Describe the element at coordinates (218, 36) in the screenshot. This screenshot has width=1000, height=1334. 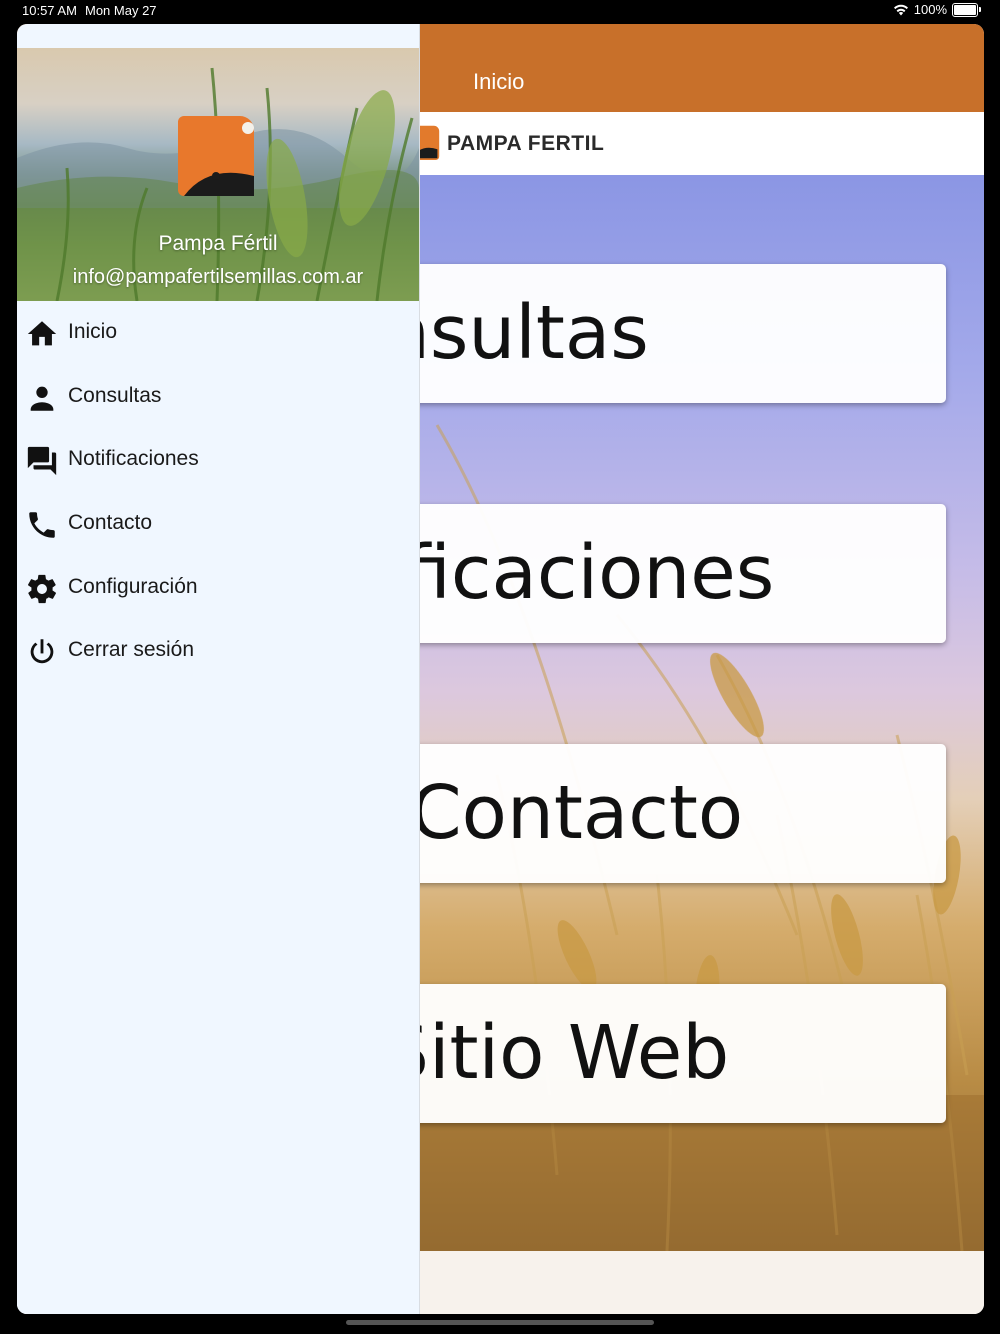
I see `drawer-top-spacer` at that location.